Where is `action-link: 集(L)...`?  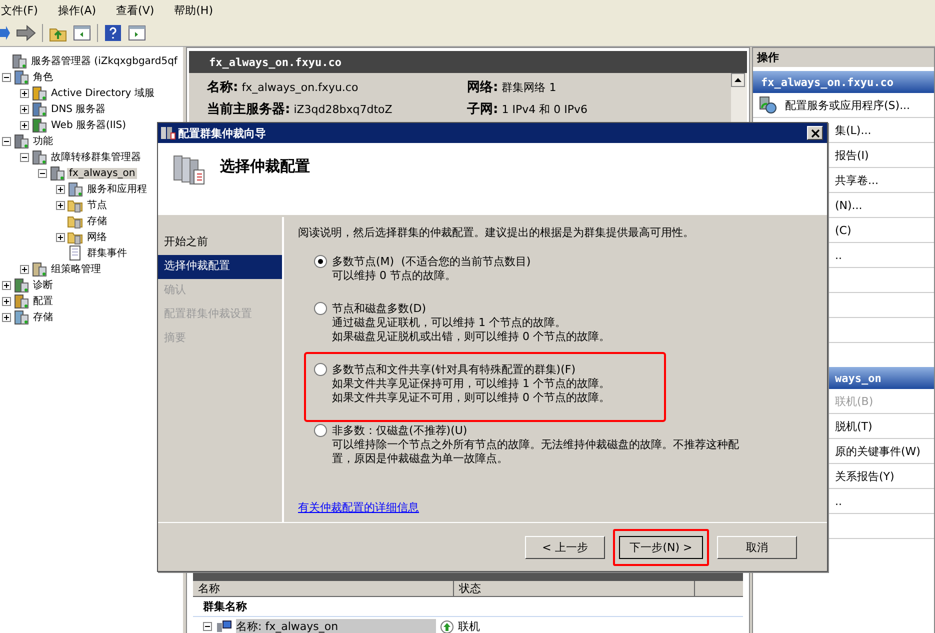 action-link: 集(L)... is located at coordinates (853, 130).